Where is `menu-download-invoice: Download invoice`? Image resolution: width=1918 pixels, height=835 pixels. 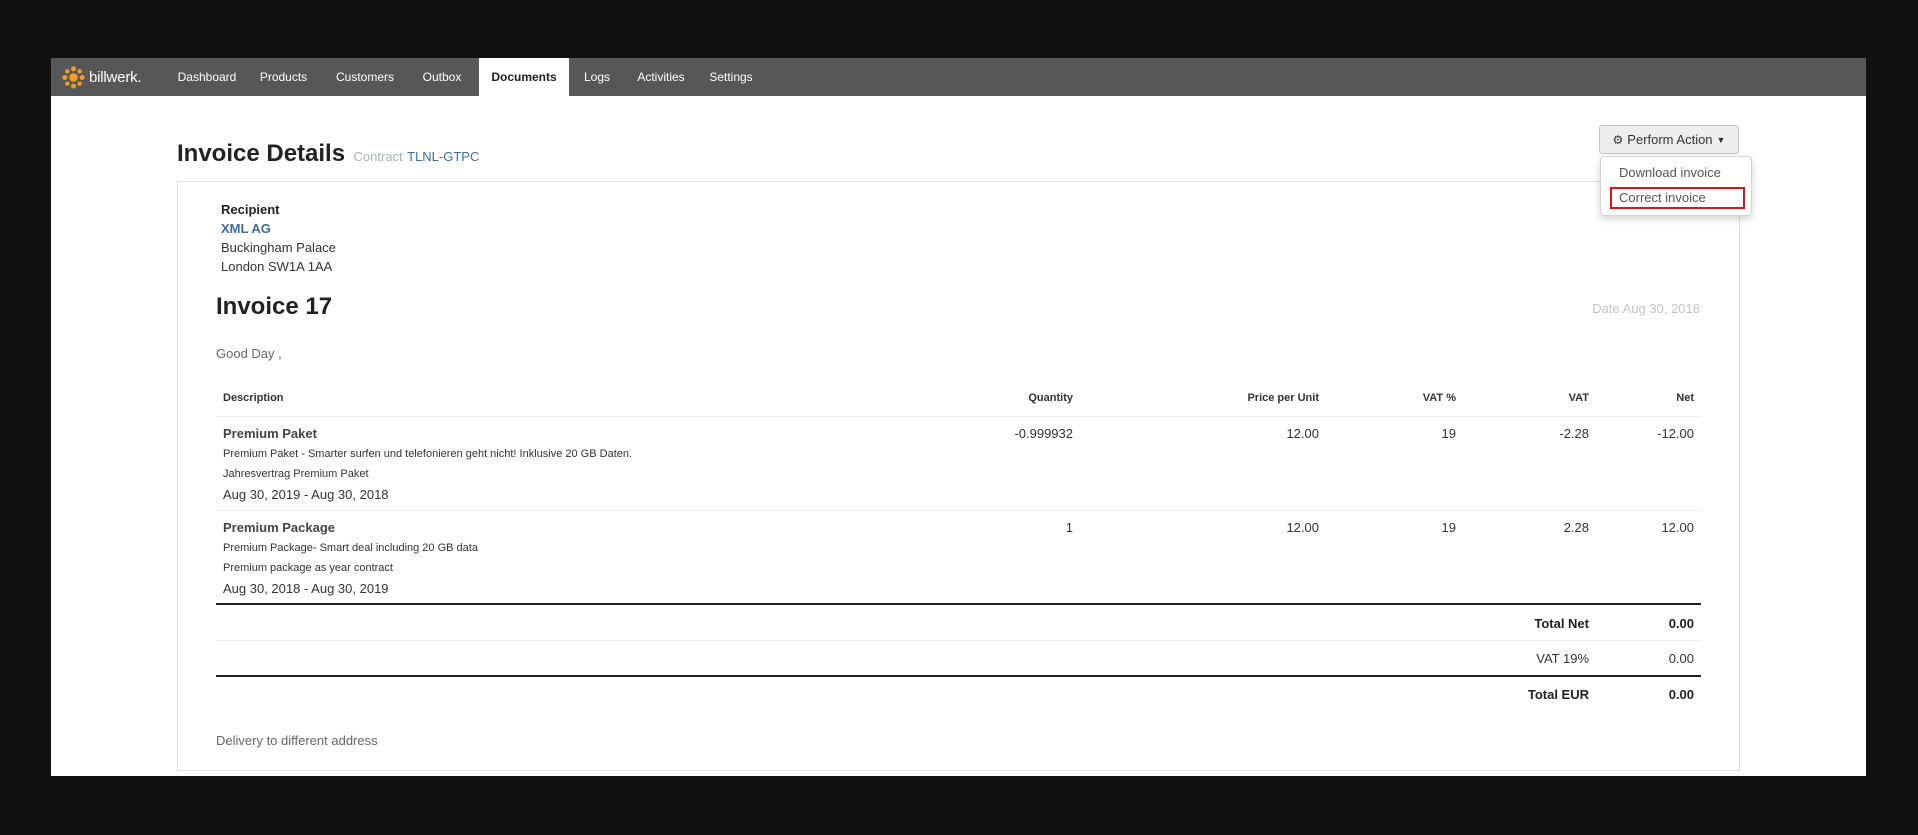
menu-download-invoice: Download invoice is located at coordinates (1677, 173).